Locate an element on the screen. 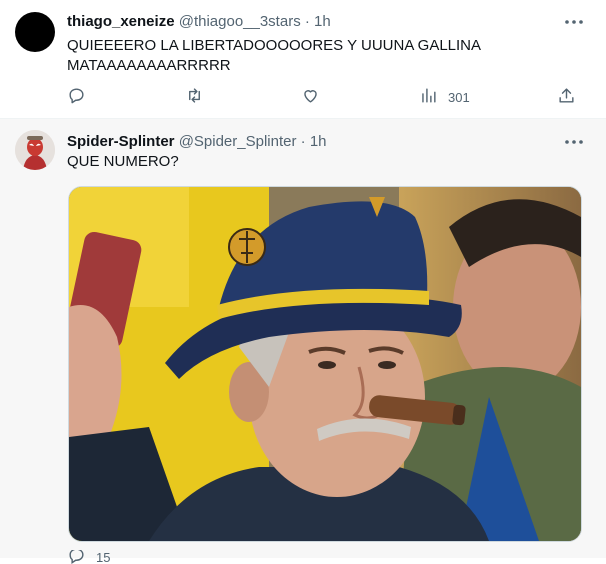  share-button is located at coordinates (571, 97).